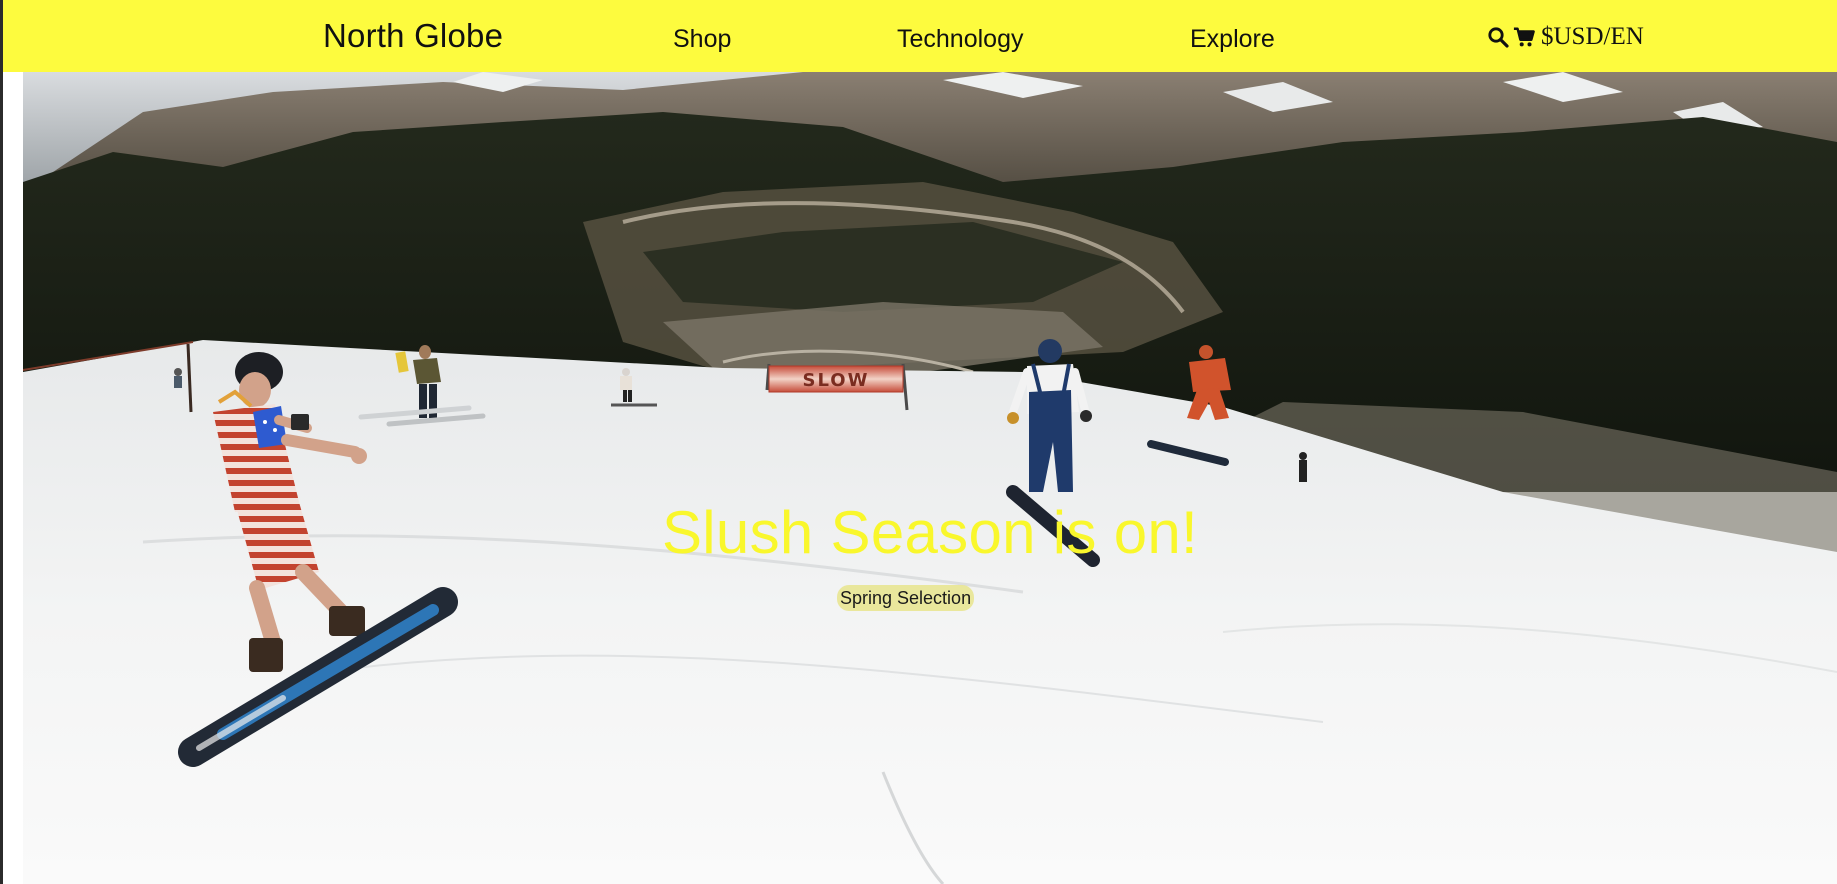  I want to click on nav-link-shop: Shop, so click(702, 39).